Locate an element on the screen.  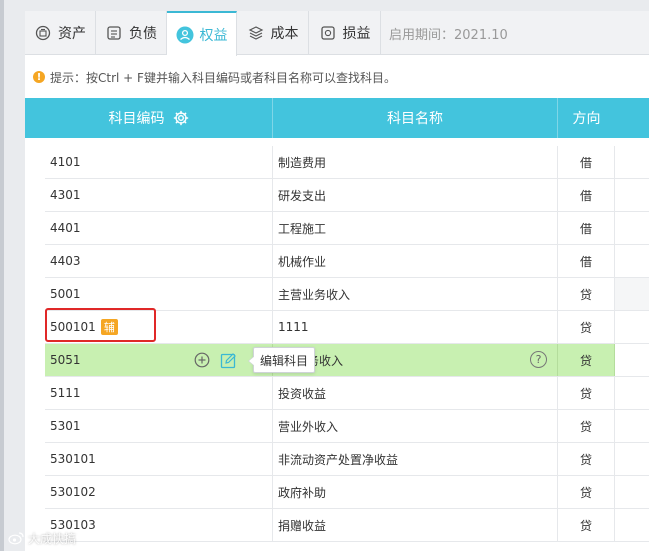
tab-label: 负债 is located at coordinates (143, 34).